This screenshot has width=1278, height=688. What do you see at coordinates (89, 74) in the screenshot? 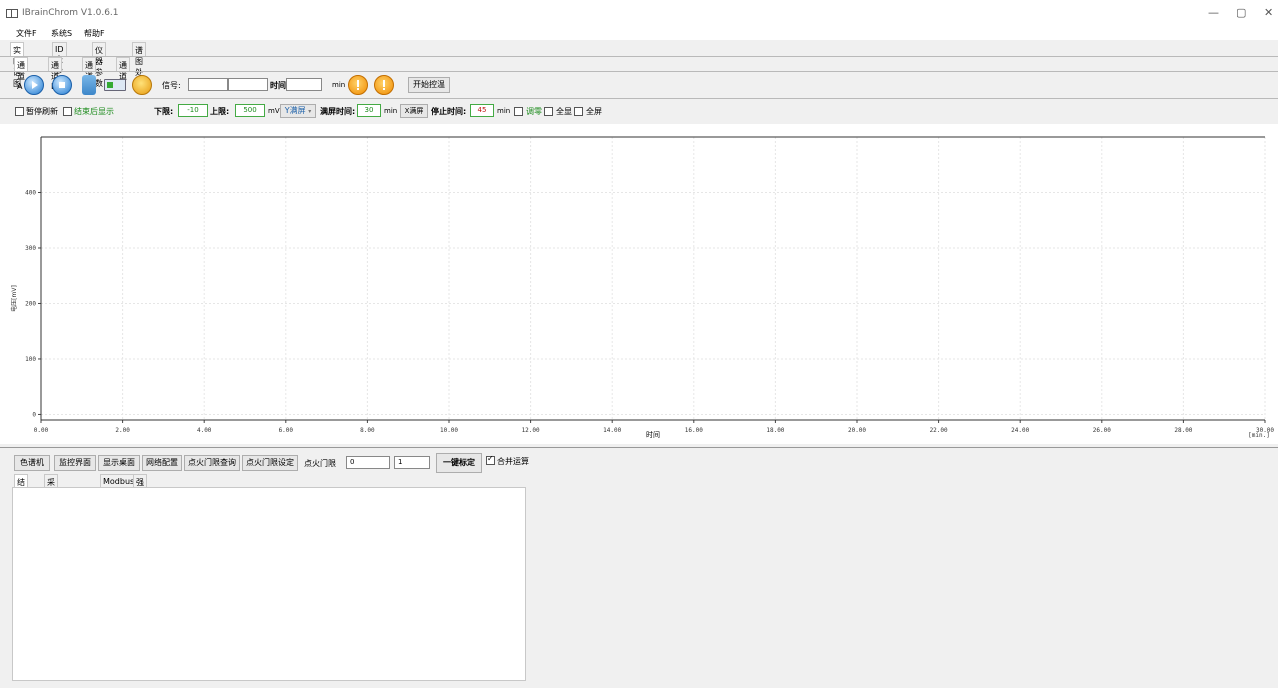
I see `tab-channel-c: 通道C` at bounding box center [89, 74].